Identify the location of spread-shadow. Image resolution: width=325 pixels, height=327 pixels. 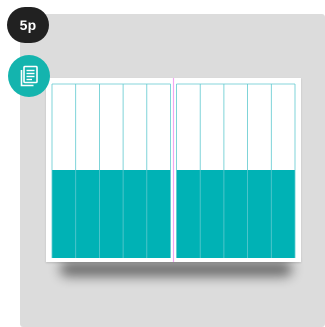
(176, 269).